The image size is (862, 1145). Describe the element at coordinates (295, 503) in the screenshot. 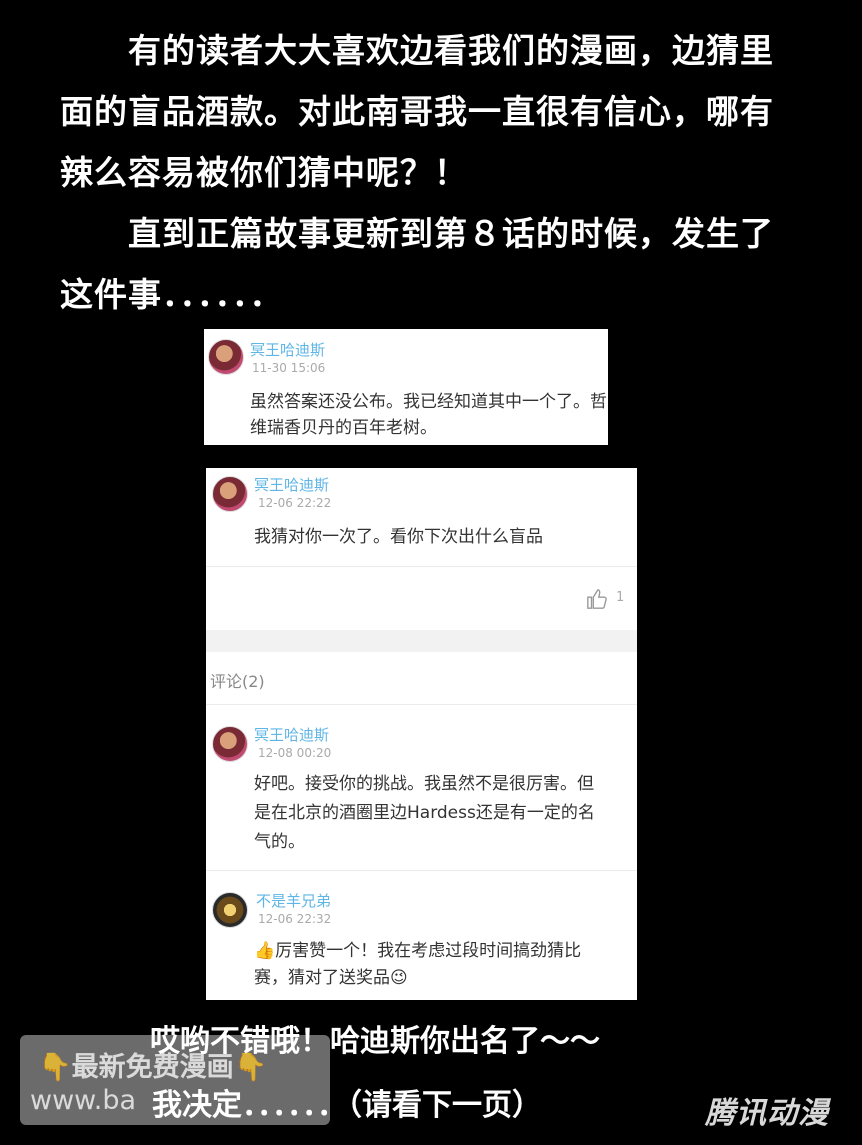

I see `timestamp: 12-06 22:22` at that location.